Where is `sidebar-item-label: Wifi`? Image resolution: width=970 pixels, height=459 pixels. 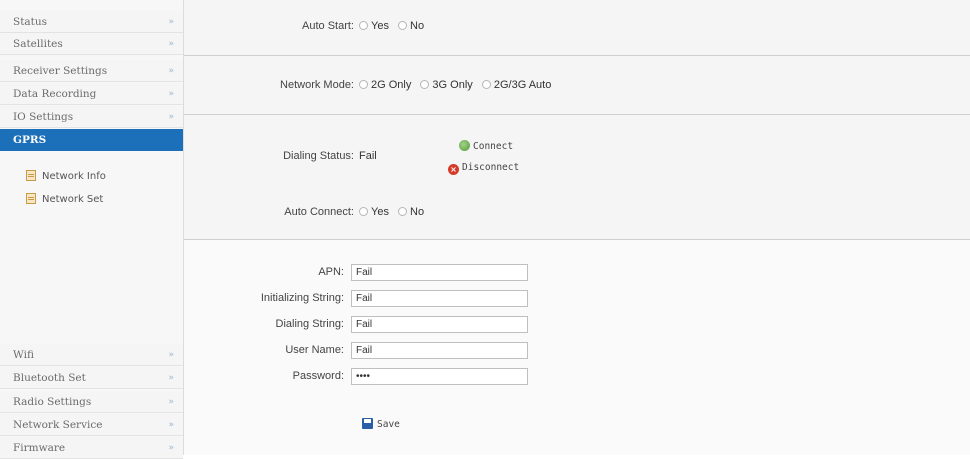 sidebar-item-label: Wifi is located at coordinates (23, 355).